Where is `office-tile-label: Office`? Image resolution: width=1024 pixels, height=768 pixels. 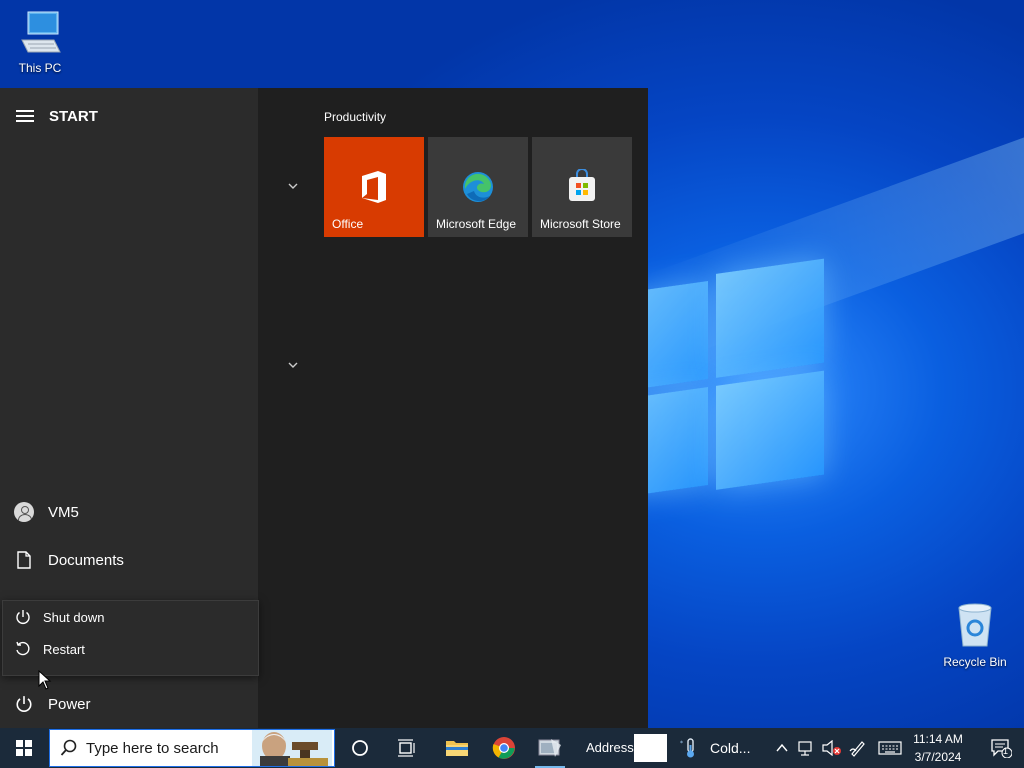 office-tile-label: Office is located at coordinates (348, 224).